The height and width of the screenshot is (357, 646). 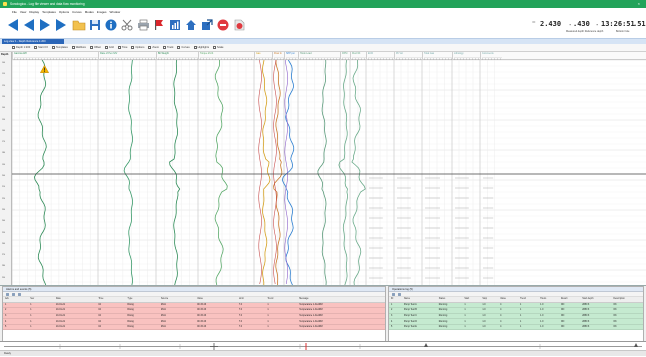 What do you see at coordinates (45, 25) in the screenshot?
I see `play-icon` at bounding box center [45, 25].